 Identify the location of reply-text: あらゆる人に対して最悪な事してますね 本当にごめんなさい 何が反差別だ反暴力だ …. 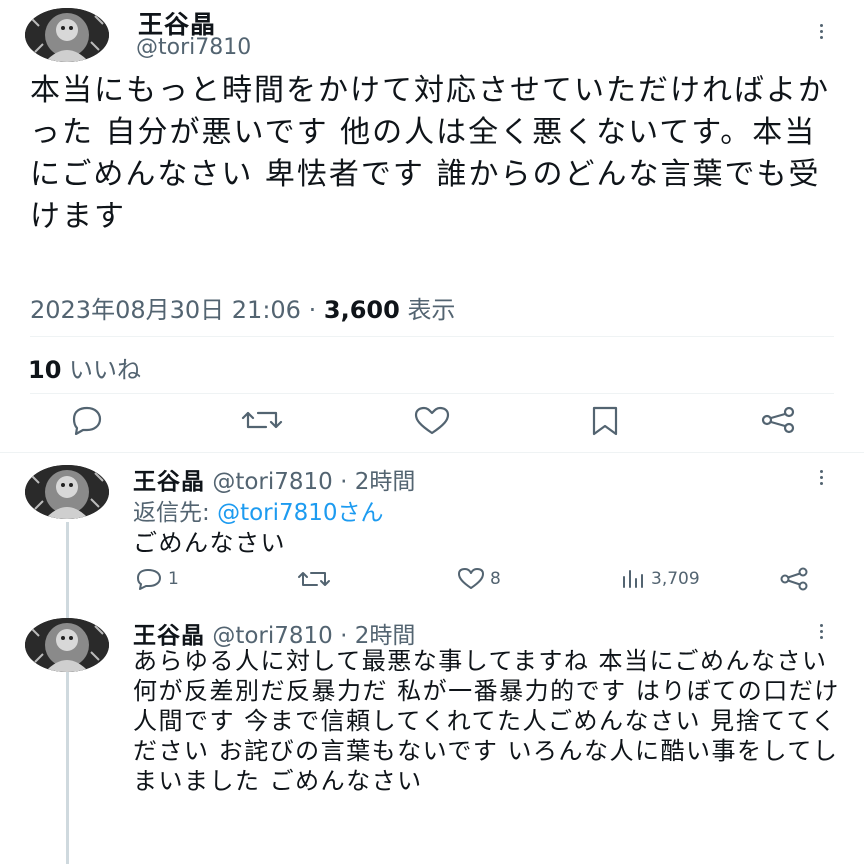
(486, 721).